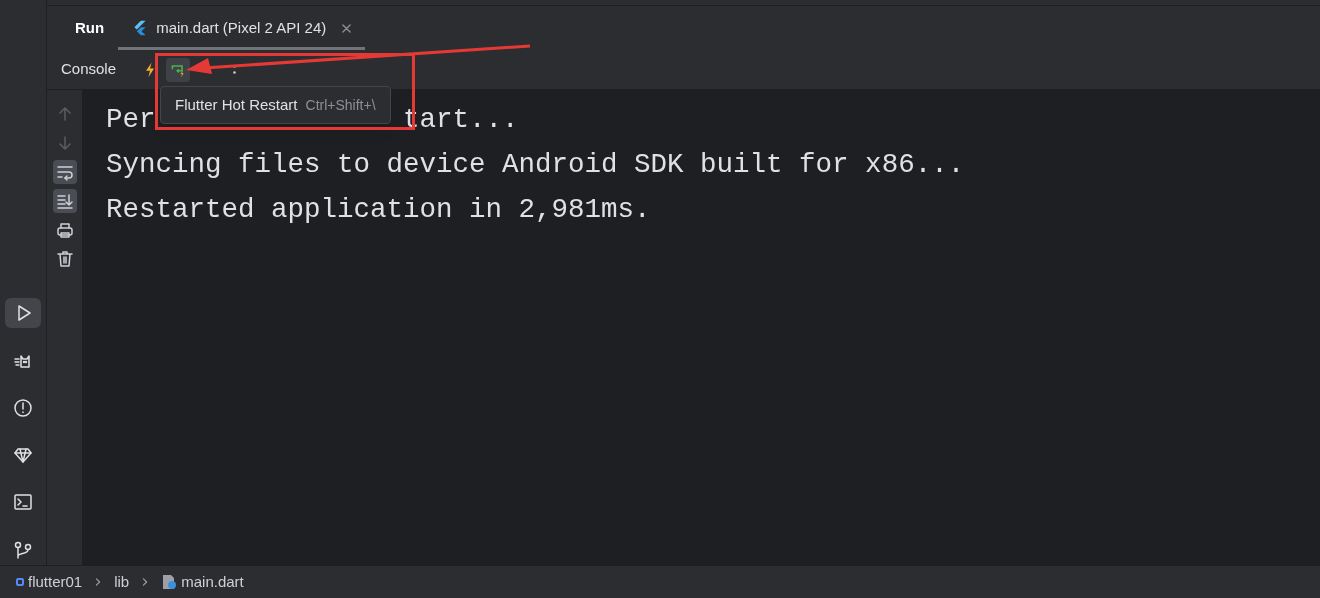 Image resolution: width=1320 pixels, height=598 pixels. Describe the element at coordinates (378, 210) in the screenshot. I see `console-line: Restarted application in 2,981ms.` at that location.